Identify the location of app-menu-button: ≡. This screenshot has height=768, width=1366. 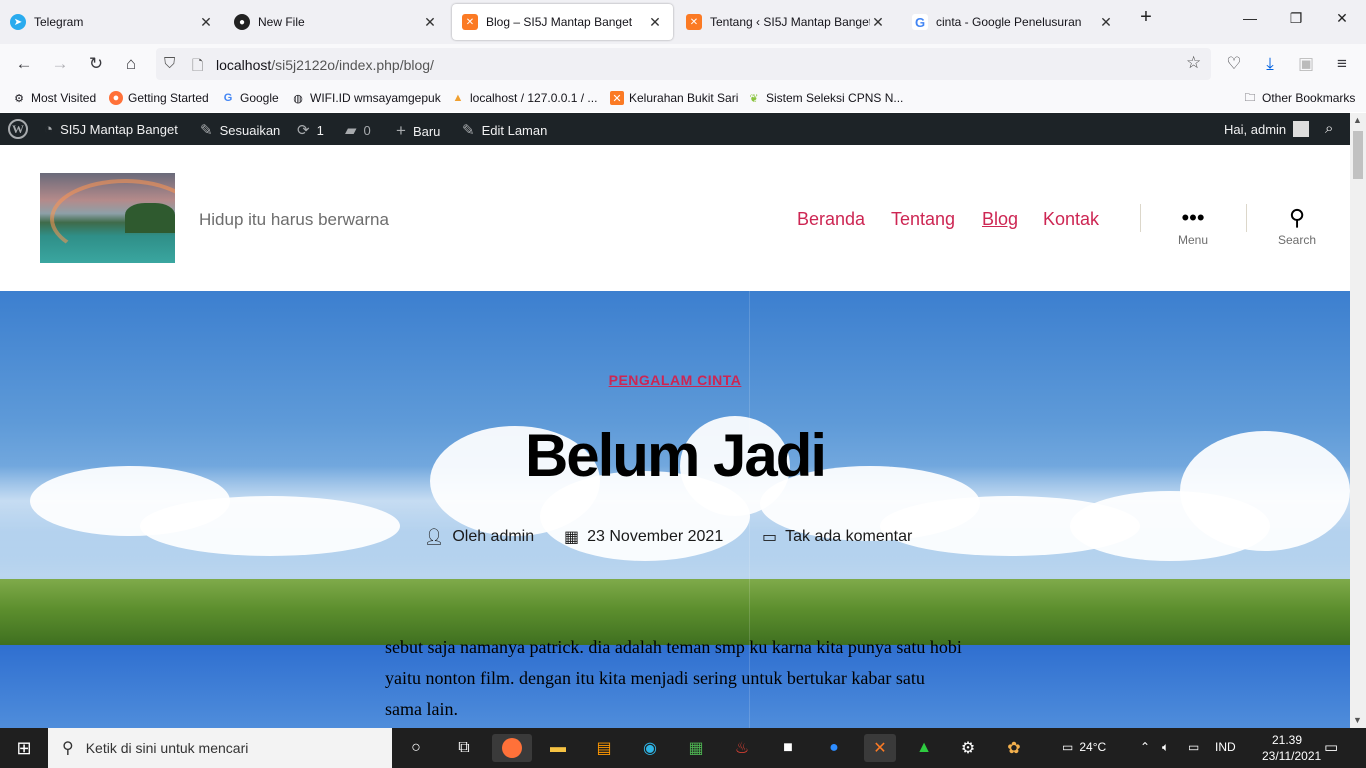
(1342, 64).